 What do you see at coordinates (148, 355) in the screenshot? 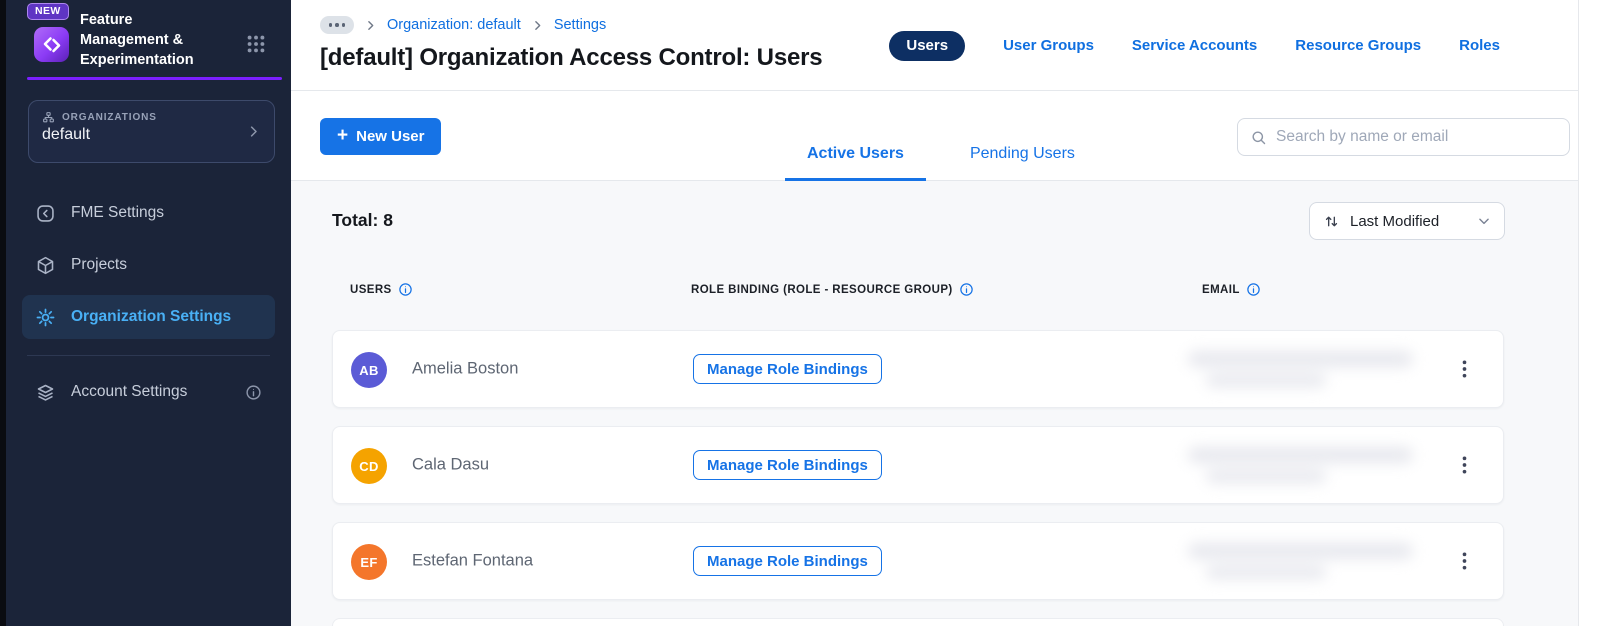
I see `sidebar-divider` at bounding box center [148, 355].